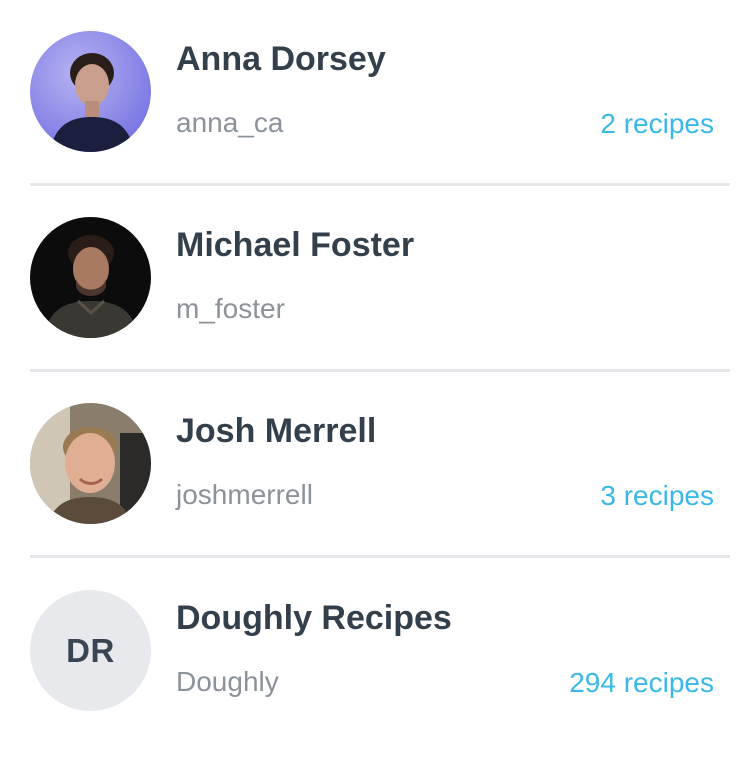  I want to click on avatar: DR, so click(90, 650).